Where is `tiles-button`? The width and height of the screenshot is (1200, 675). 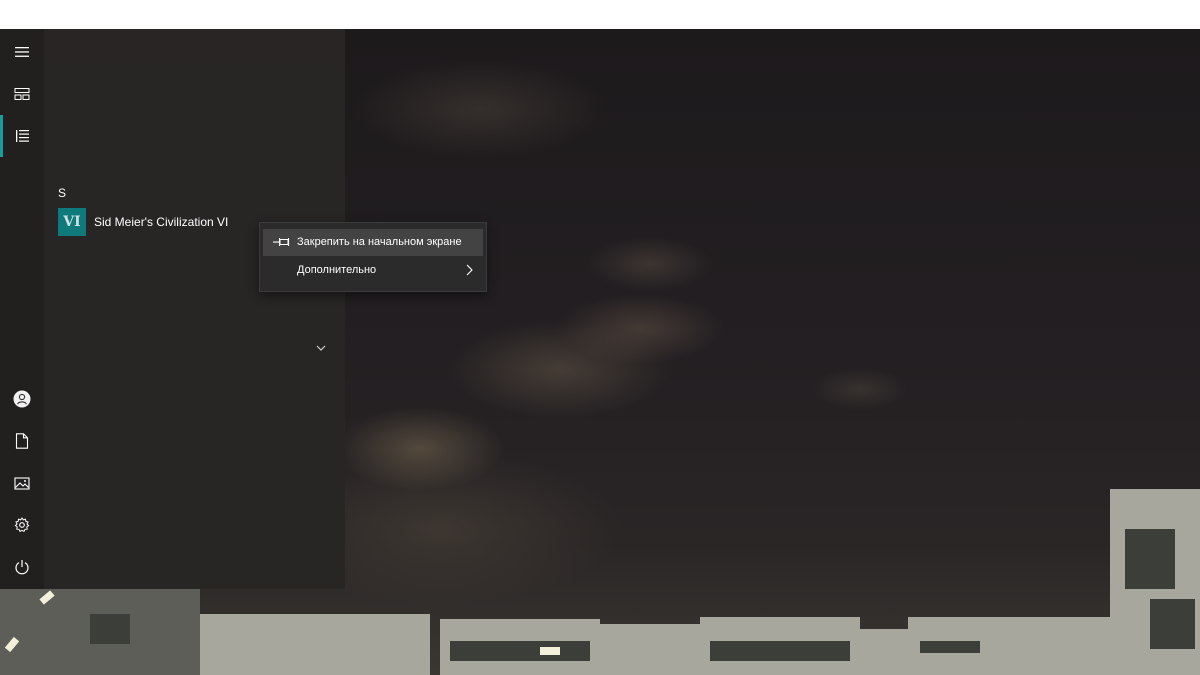 tiles-button is located at coordinates (22, 94).